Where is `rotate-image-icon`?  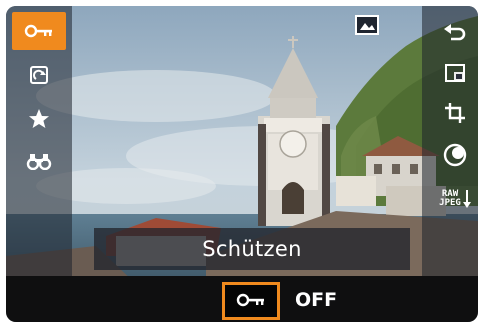
rotate-image-icon is located at coordinates (39, 75).